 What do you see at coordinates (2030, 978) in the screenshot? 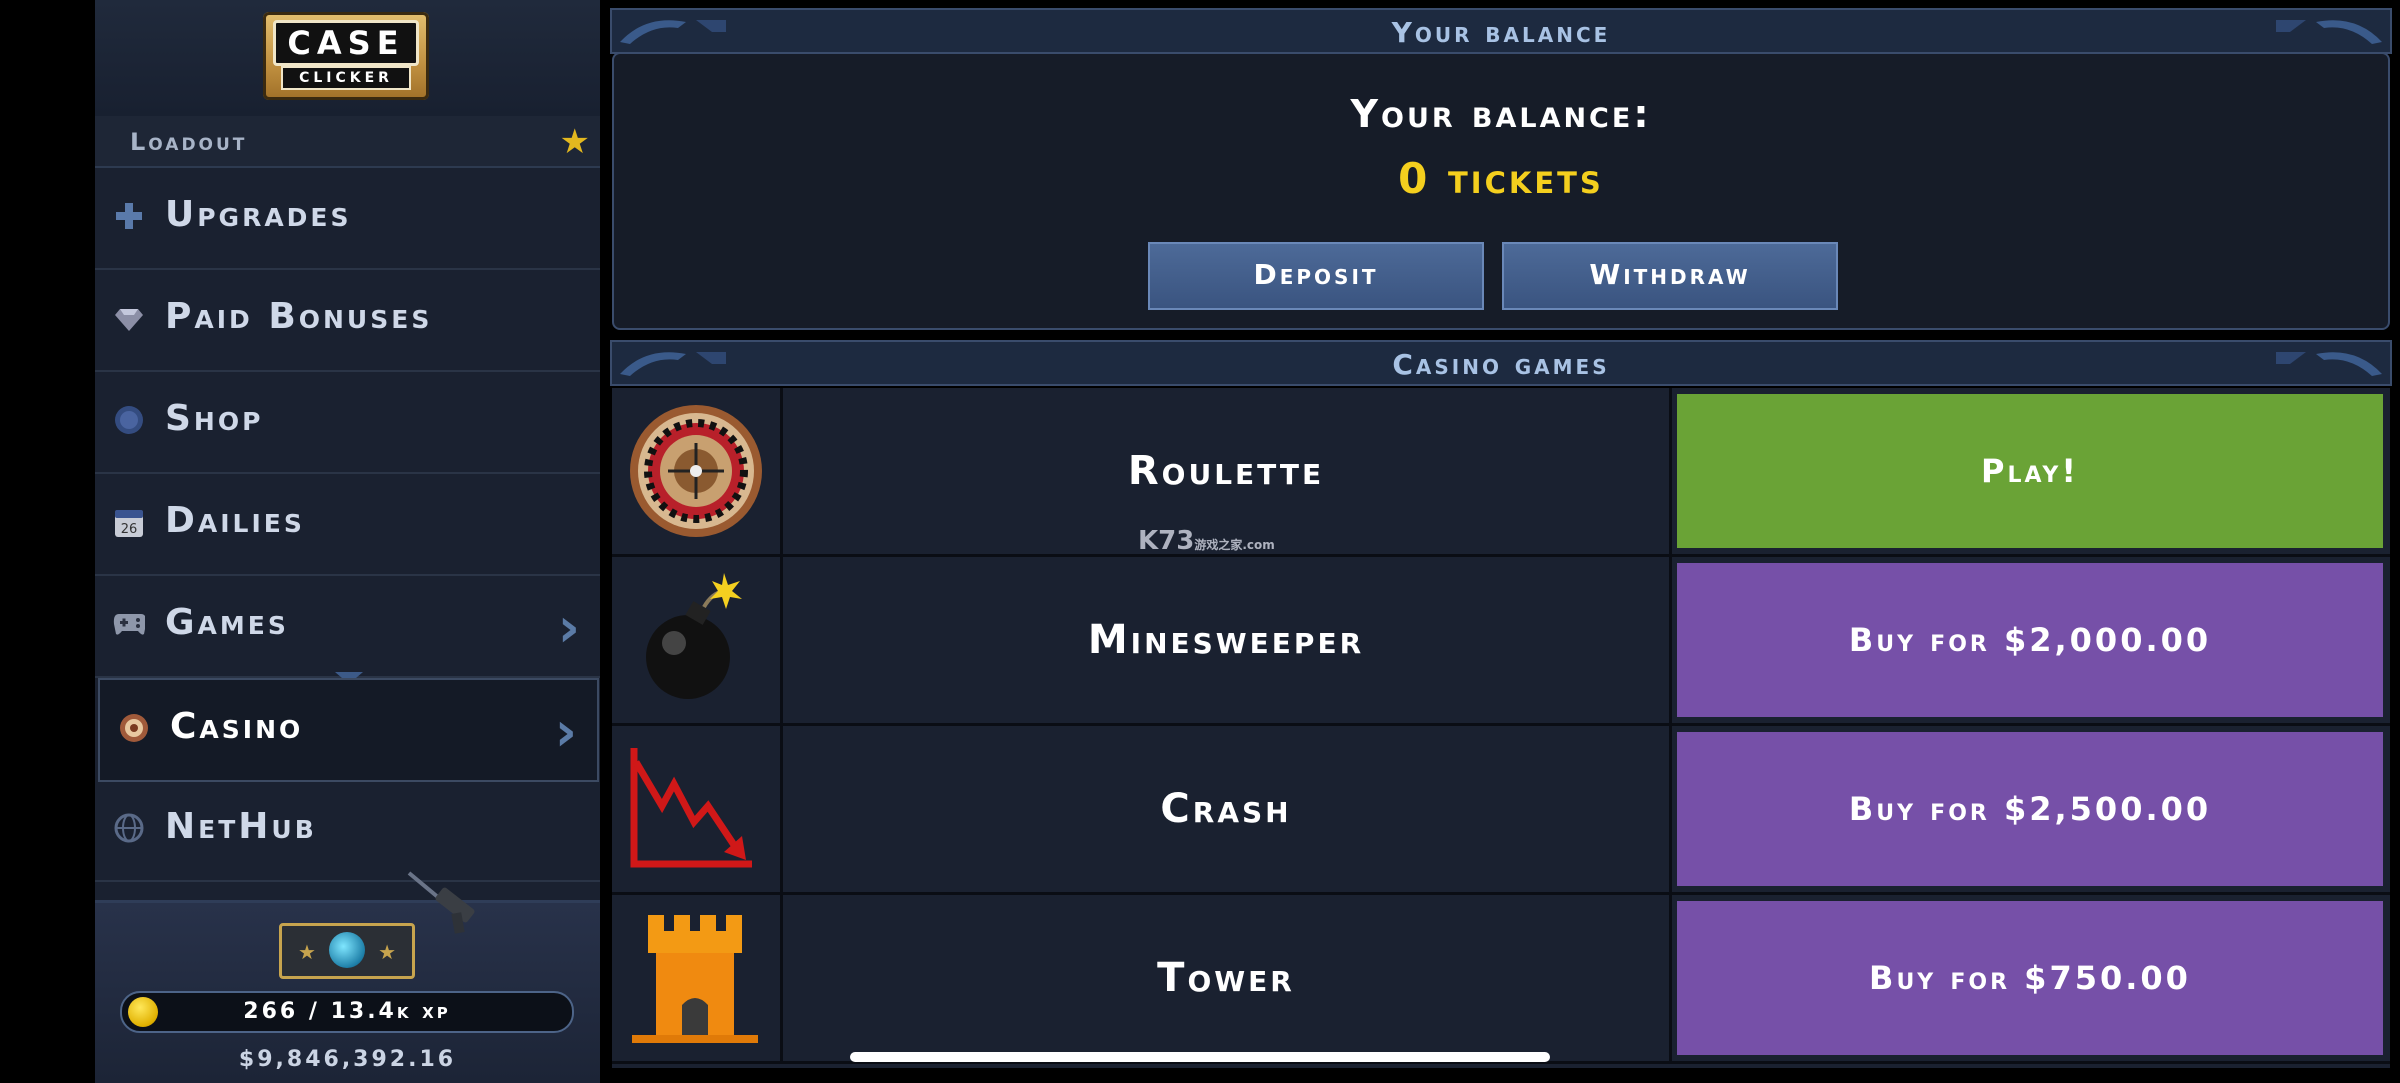
I see `buy-tower-button: Buy for $750.00` at bounding box center [2030, 978].